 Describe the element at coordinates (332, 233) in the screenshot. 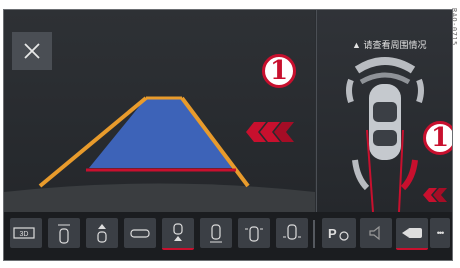

I see `svg-text: P` at that location.